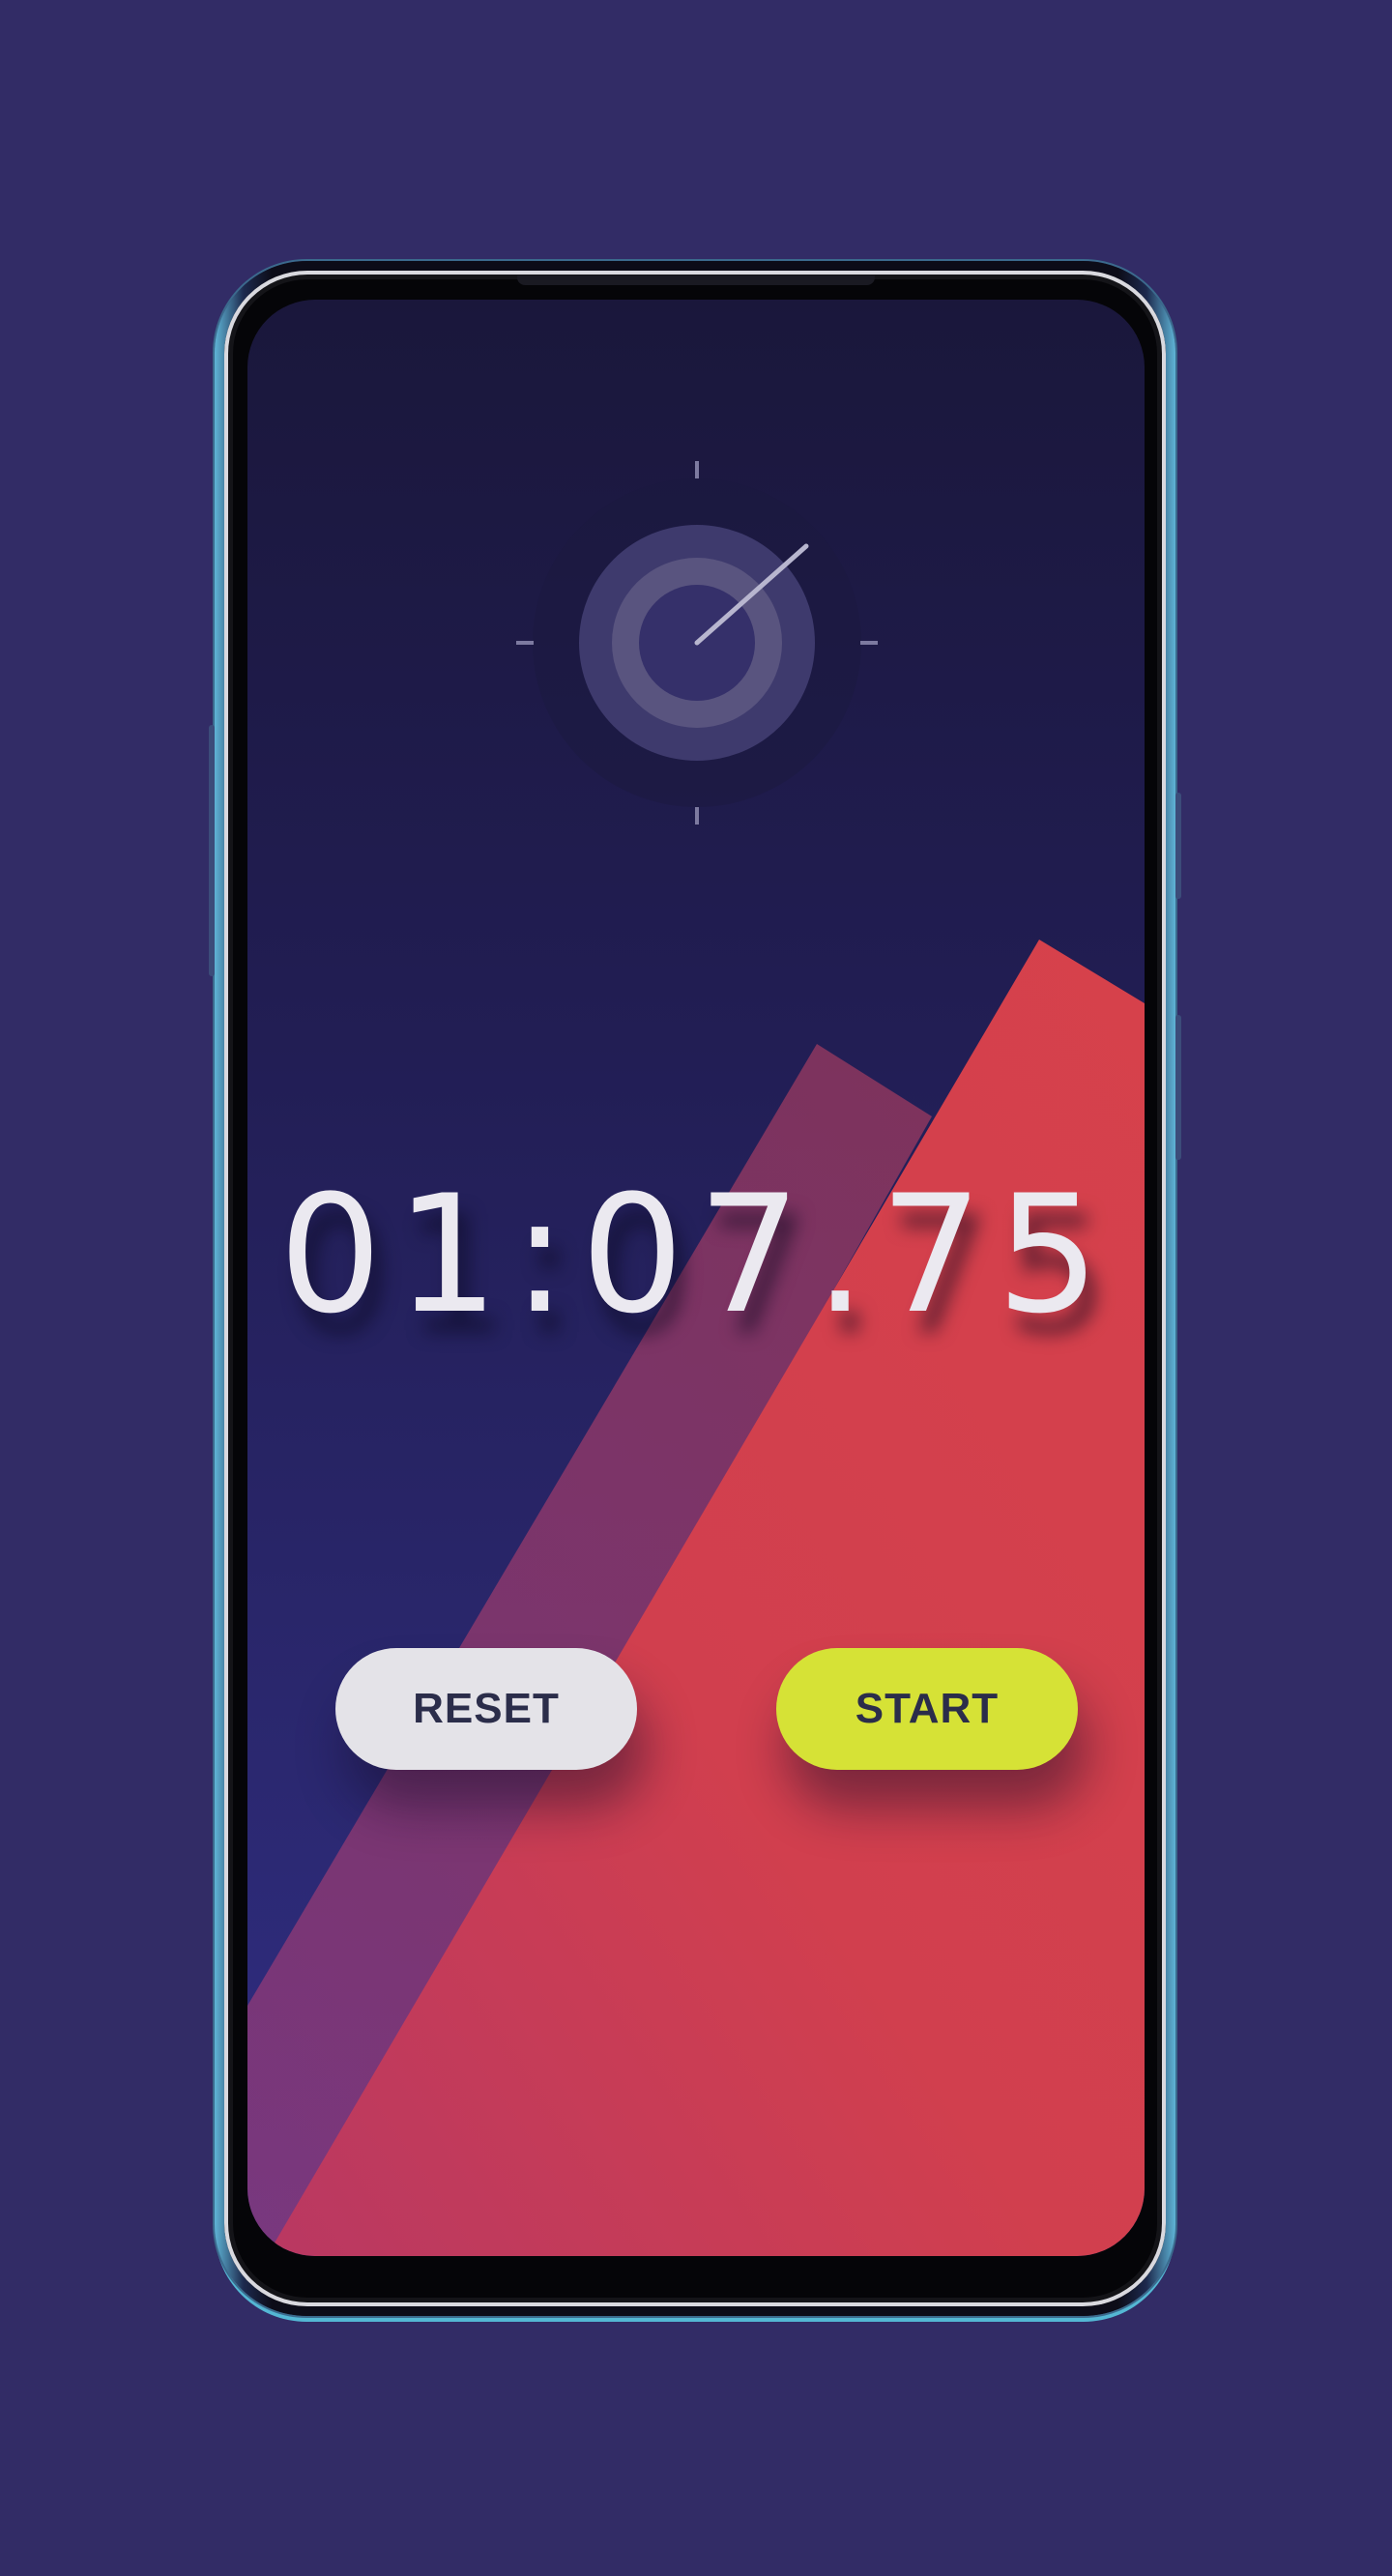 Image resolution: width=1392 pixels, height=2576 pixels. What do you see at coordinates (697, 643) in the screenshot?
I see `stopwatch-dial-icon` at bounding box center [697, 643].